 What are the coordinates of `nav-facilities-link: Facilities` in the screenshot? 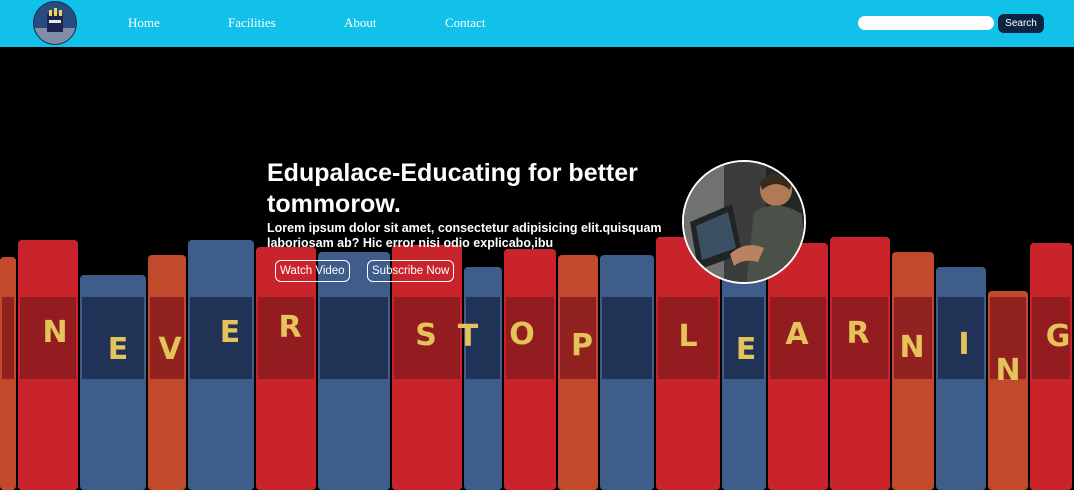 It's located at (252, 23).